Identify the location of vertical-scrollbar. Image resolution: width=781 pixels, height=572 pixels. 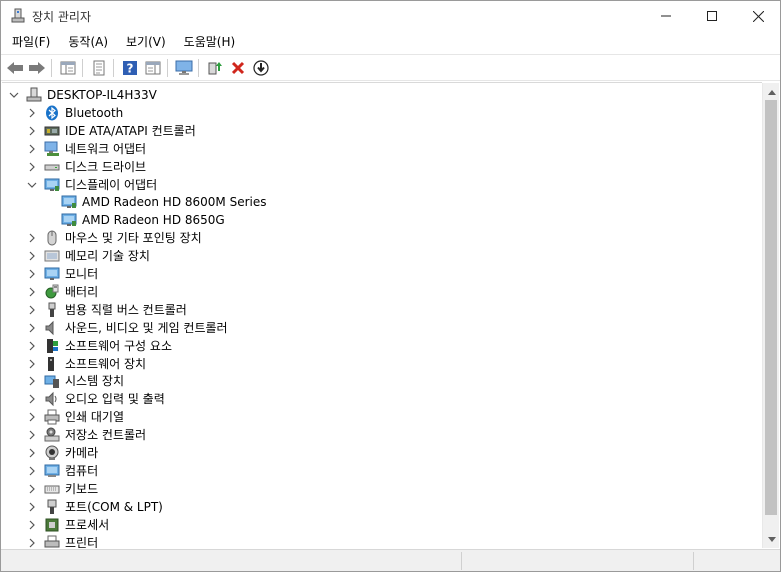
(770, 315).